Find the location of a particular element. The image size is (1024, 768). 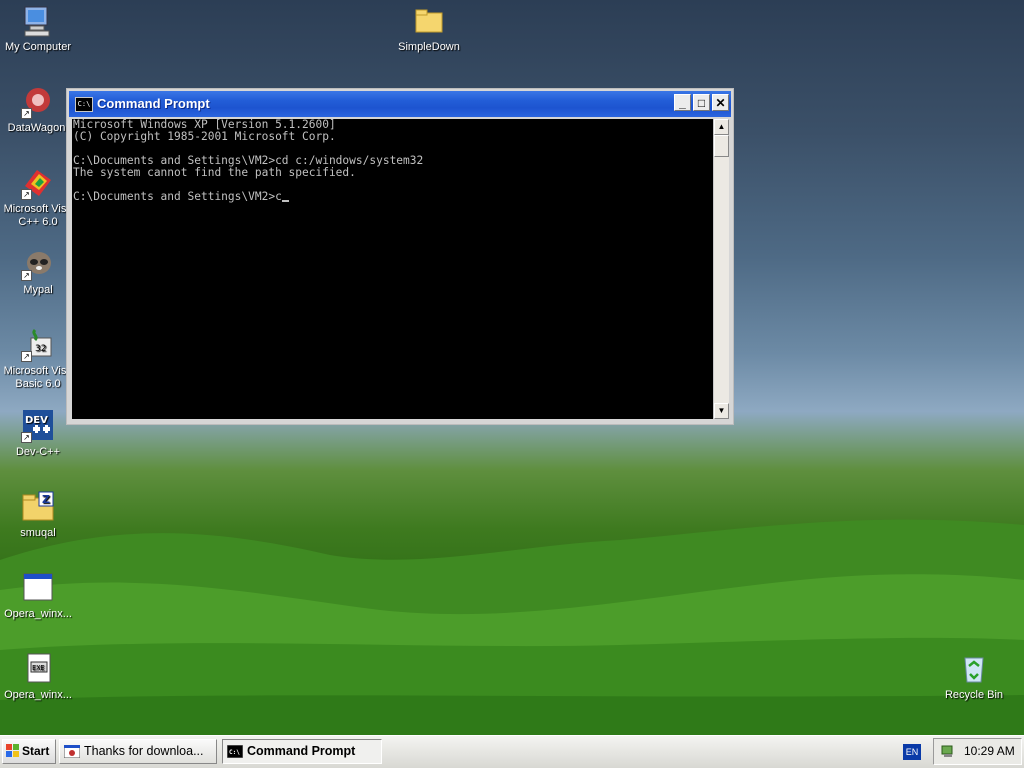

system-tray: 10:29 AM is located at coordinates (977, 751).